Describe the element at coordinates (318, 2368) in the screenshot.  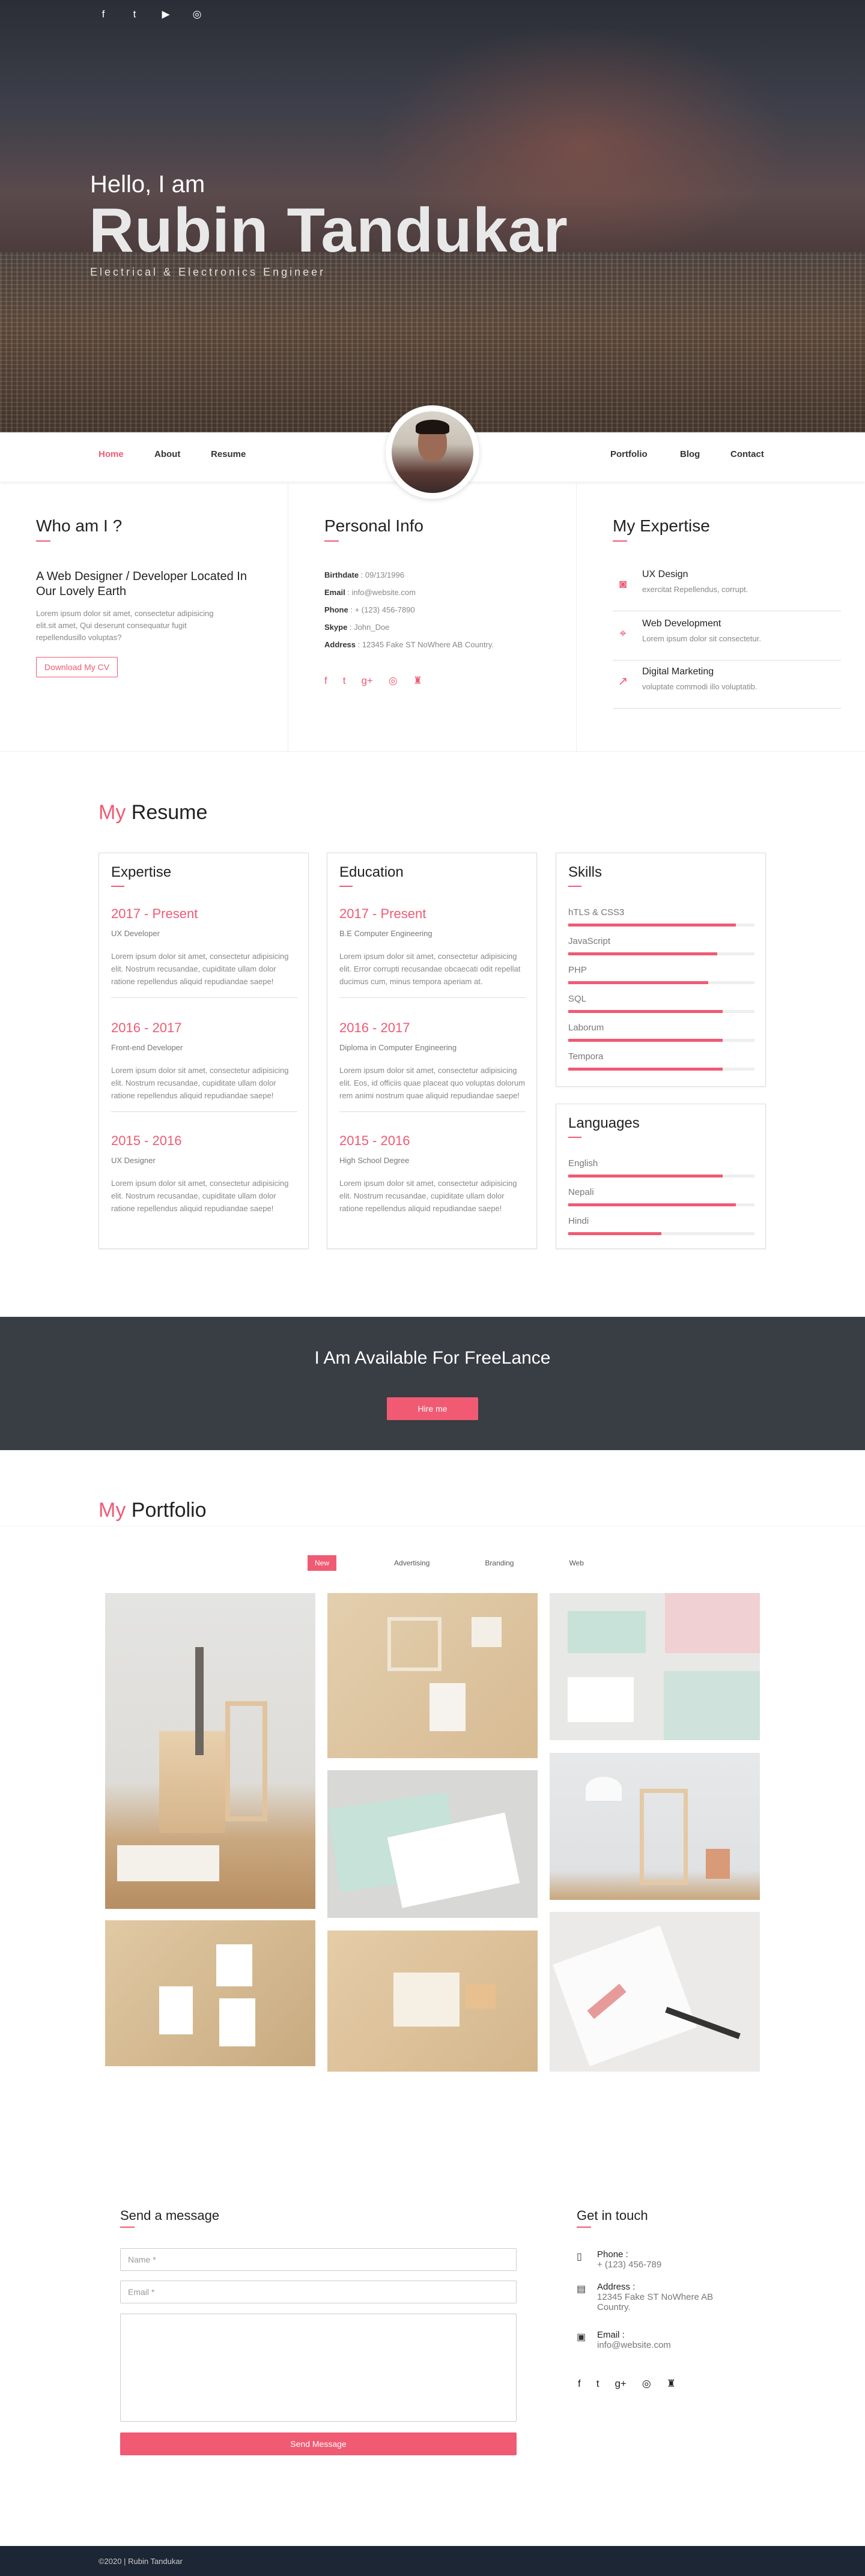
I see `message-textarea` at that location.